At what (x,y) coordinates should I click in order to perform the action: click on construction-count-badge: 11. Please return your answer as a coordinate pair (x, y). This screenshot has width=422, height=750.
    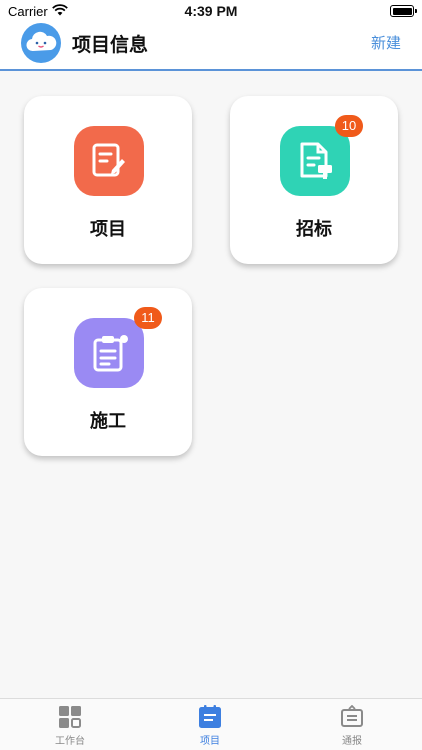
    Looking at the image, I should click on (148, 318).